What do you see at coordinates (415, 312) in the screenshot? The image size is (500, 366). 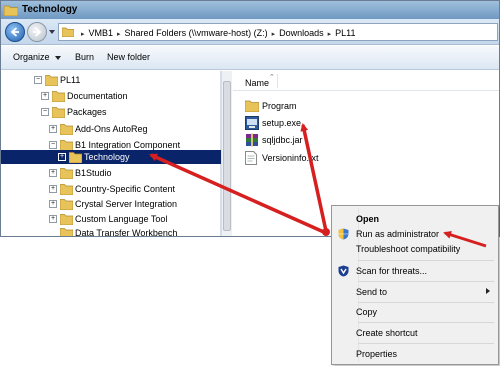 I see `menu-item-copy: Copy` at bounding box center [415, 312].